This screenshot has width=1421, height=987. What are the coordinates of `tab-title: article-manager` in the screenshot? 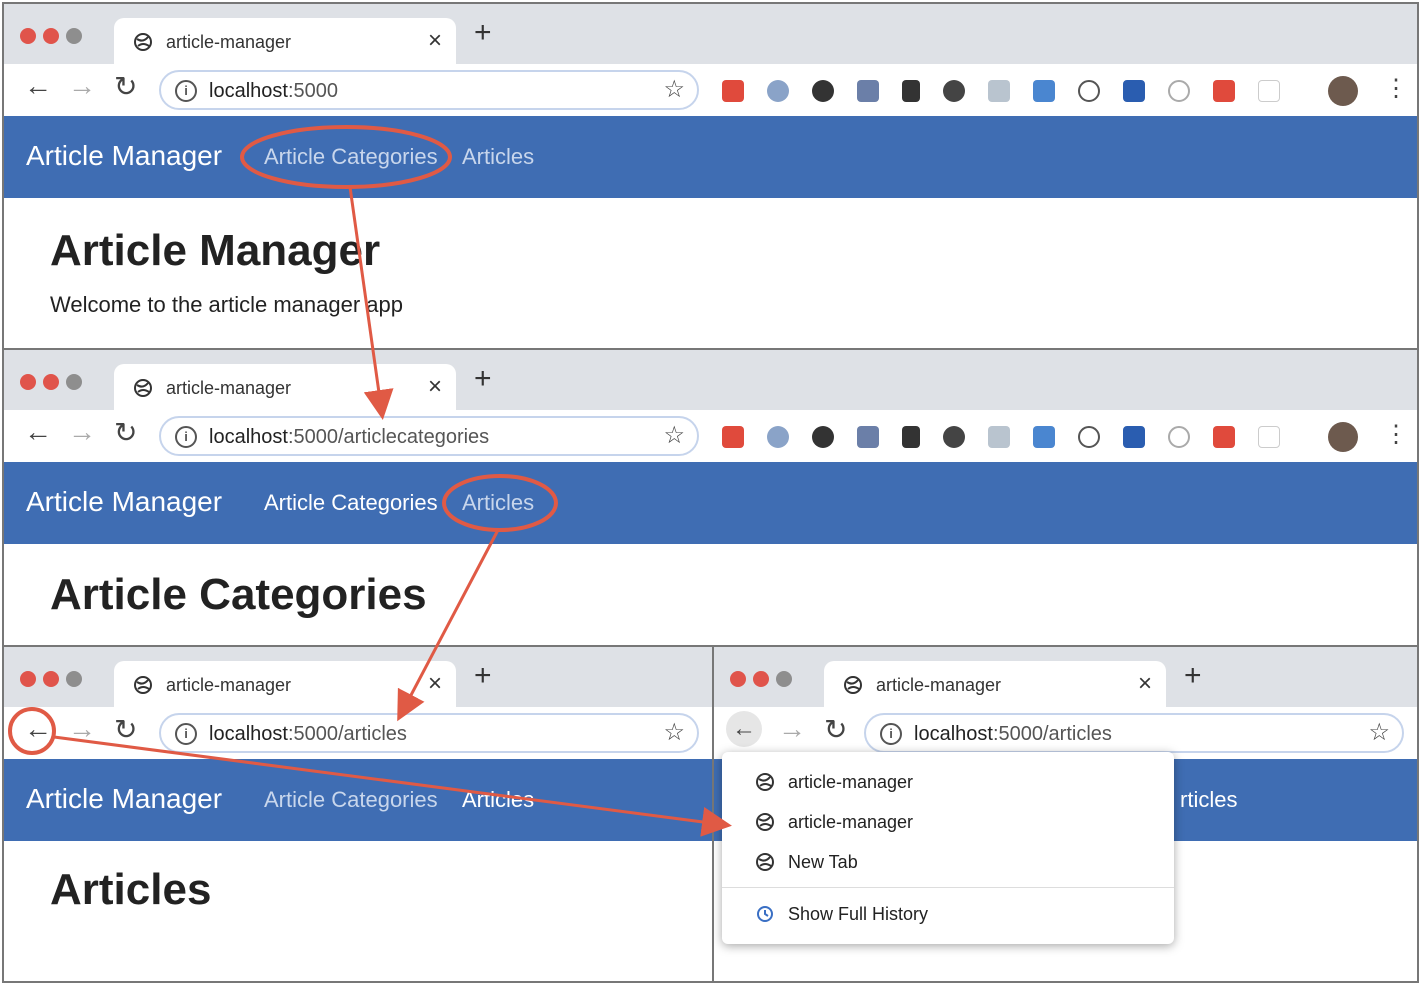 It's located at (229, 685).